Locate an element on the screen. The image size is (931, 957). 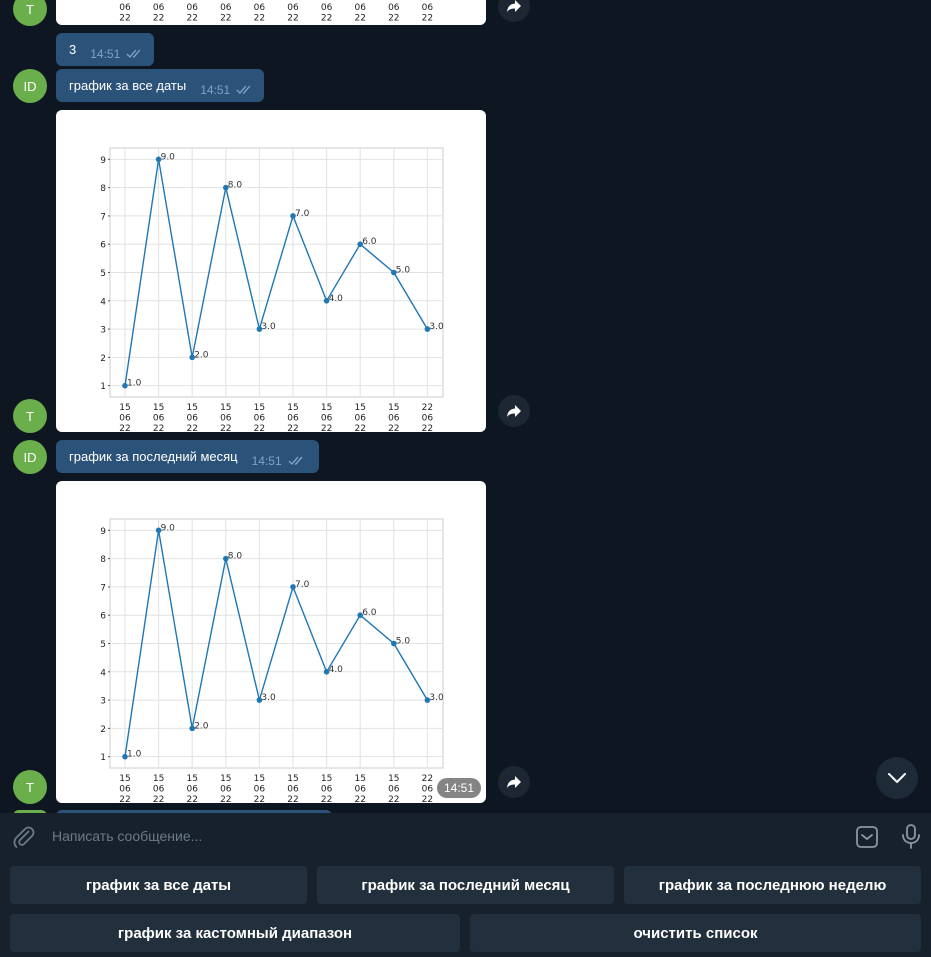
paperclip-icon is located at coordinates (24, 837).